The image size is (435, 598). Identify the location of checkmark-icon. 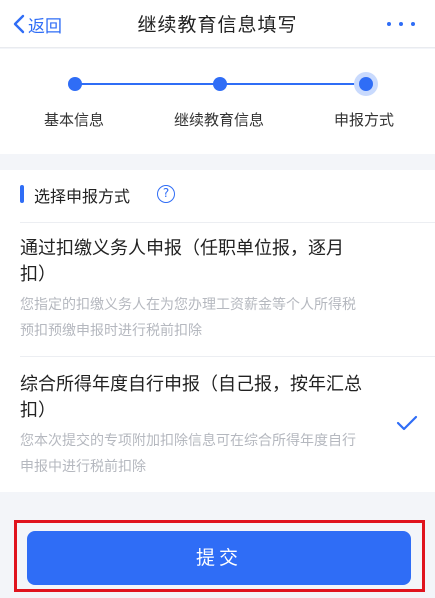
(407, 423).